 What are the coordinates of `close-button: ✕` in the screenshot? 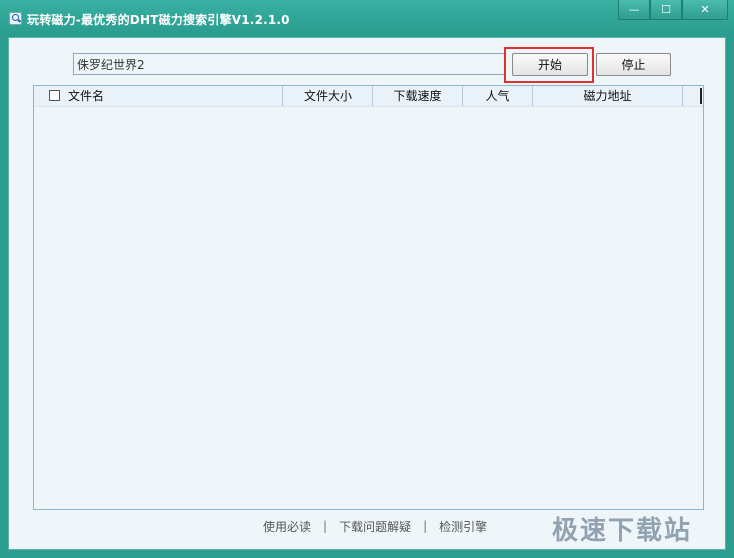 It's located at (705, 10).